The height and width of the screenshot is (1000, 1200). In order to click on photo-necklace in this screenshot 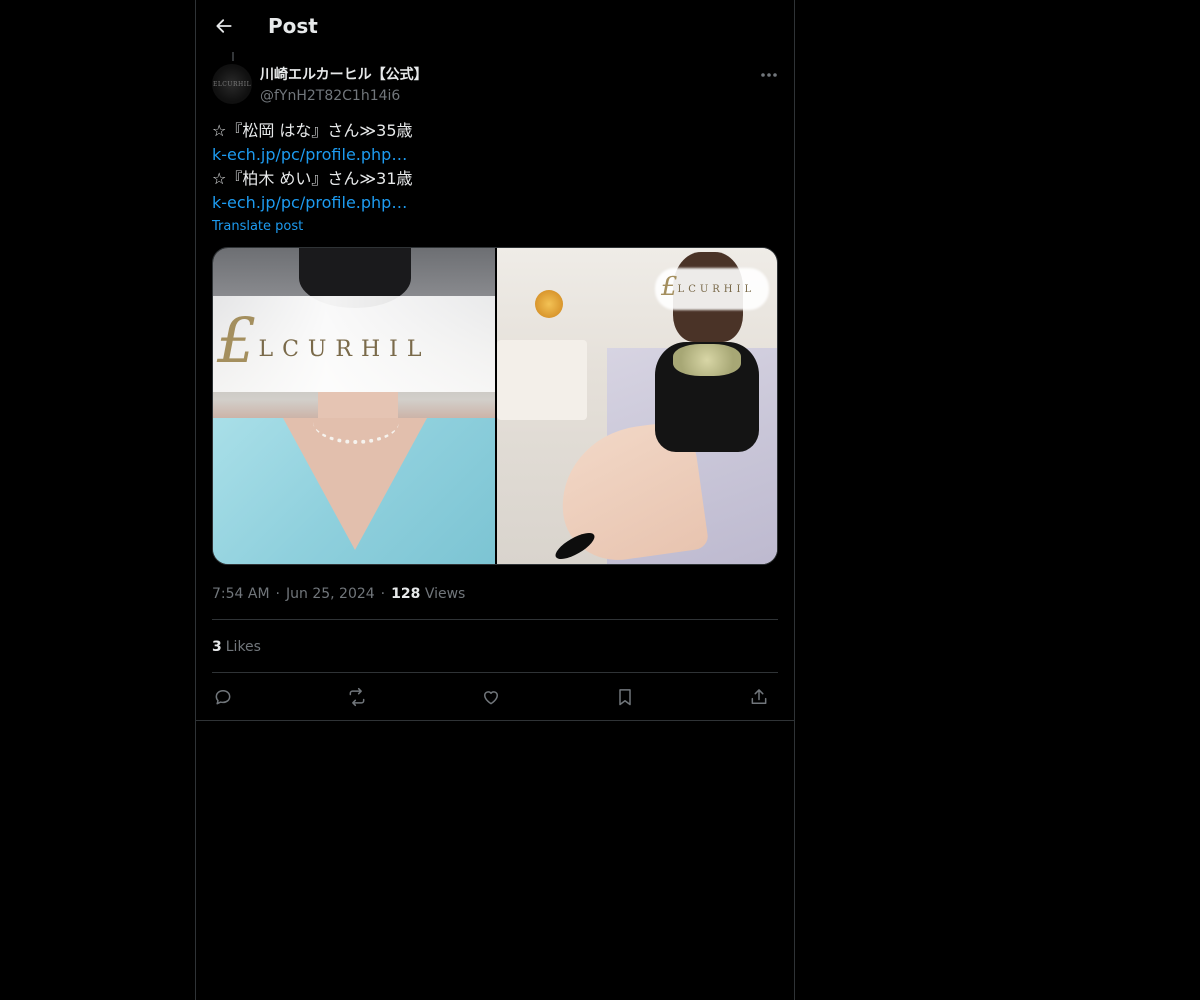, I will do `click(356, 422)`.